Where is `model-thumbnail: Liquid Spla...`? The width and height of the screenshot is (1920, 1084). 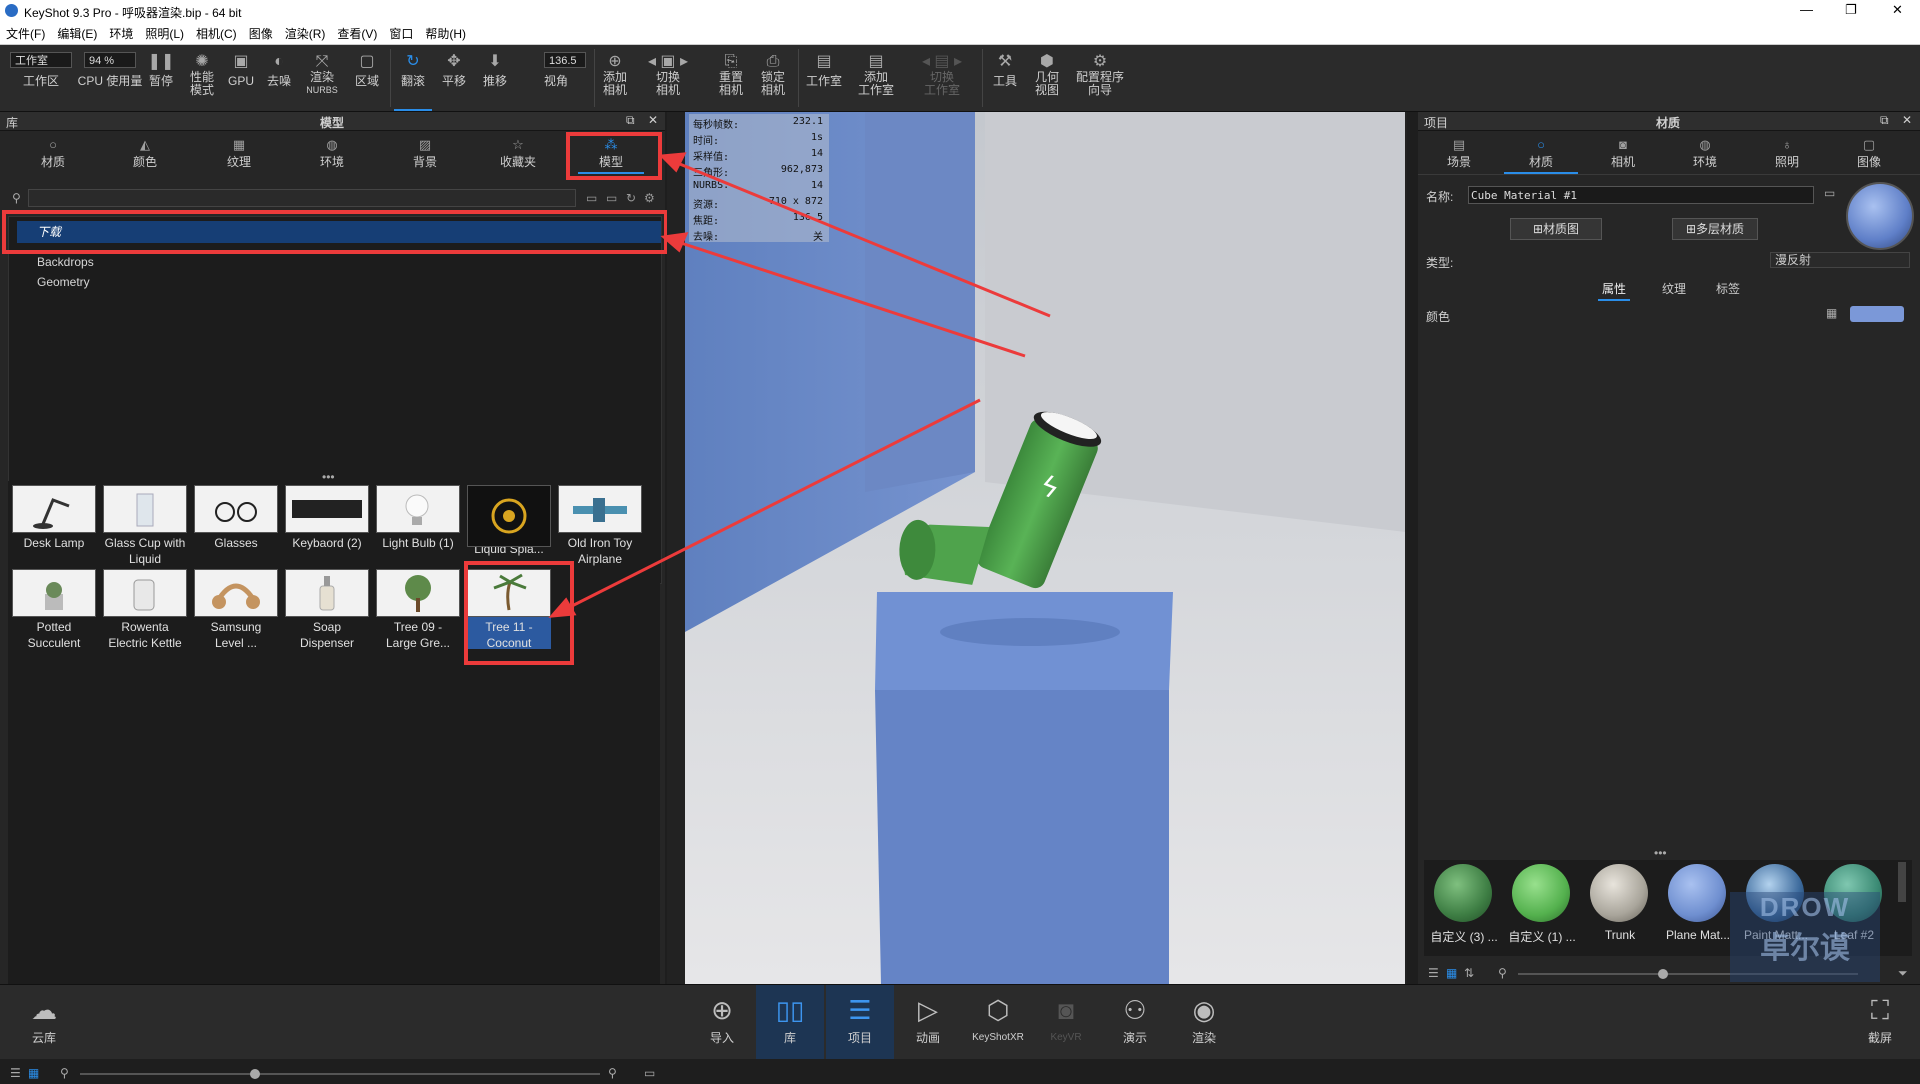
model-thumbnail: Liquid Spla... is located at coordinates (509, 525).